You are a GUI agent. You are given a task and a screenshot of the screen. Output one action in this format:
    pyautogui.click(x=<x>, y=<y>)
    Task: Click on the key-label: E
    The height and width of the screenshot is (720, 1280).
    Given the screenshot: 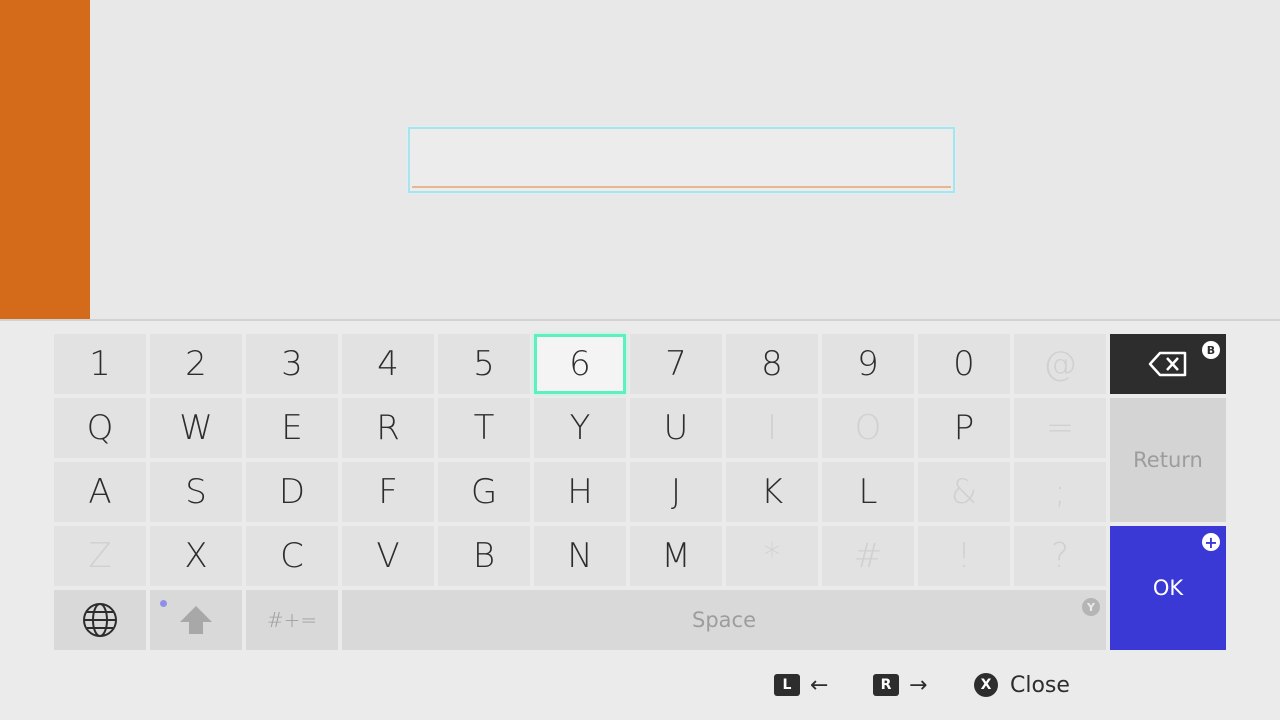 What is the action you would take?
    pyautogui.click(x=292, y=428)
    